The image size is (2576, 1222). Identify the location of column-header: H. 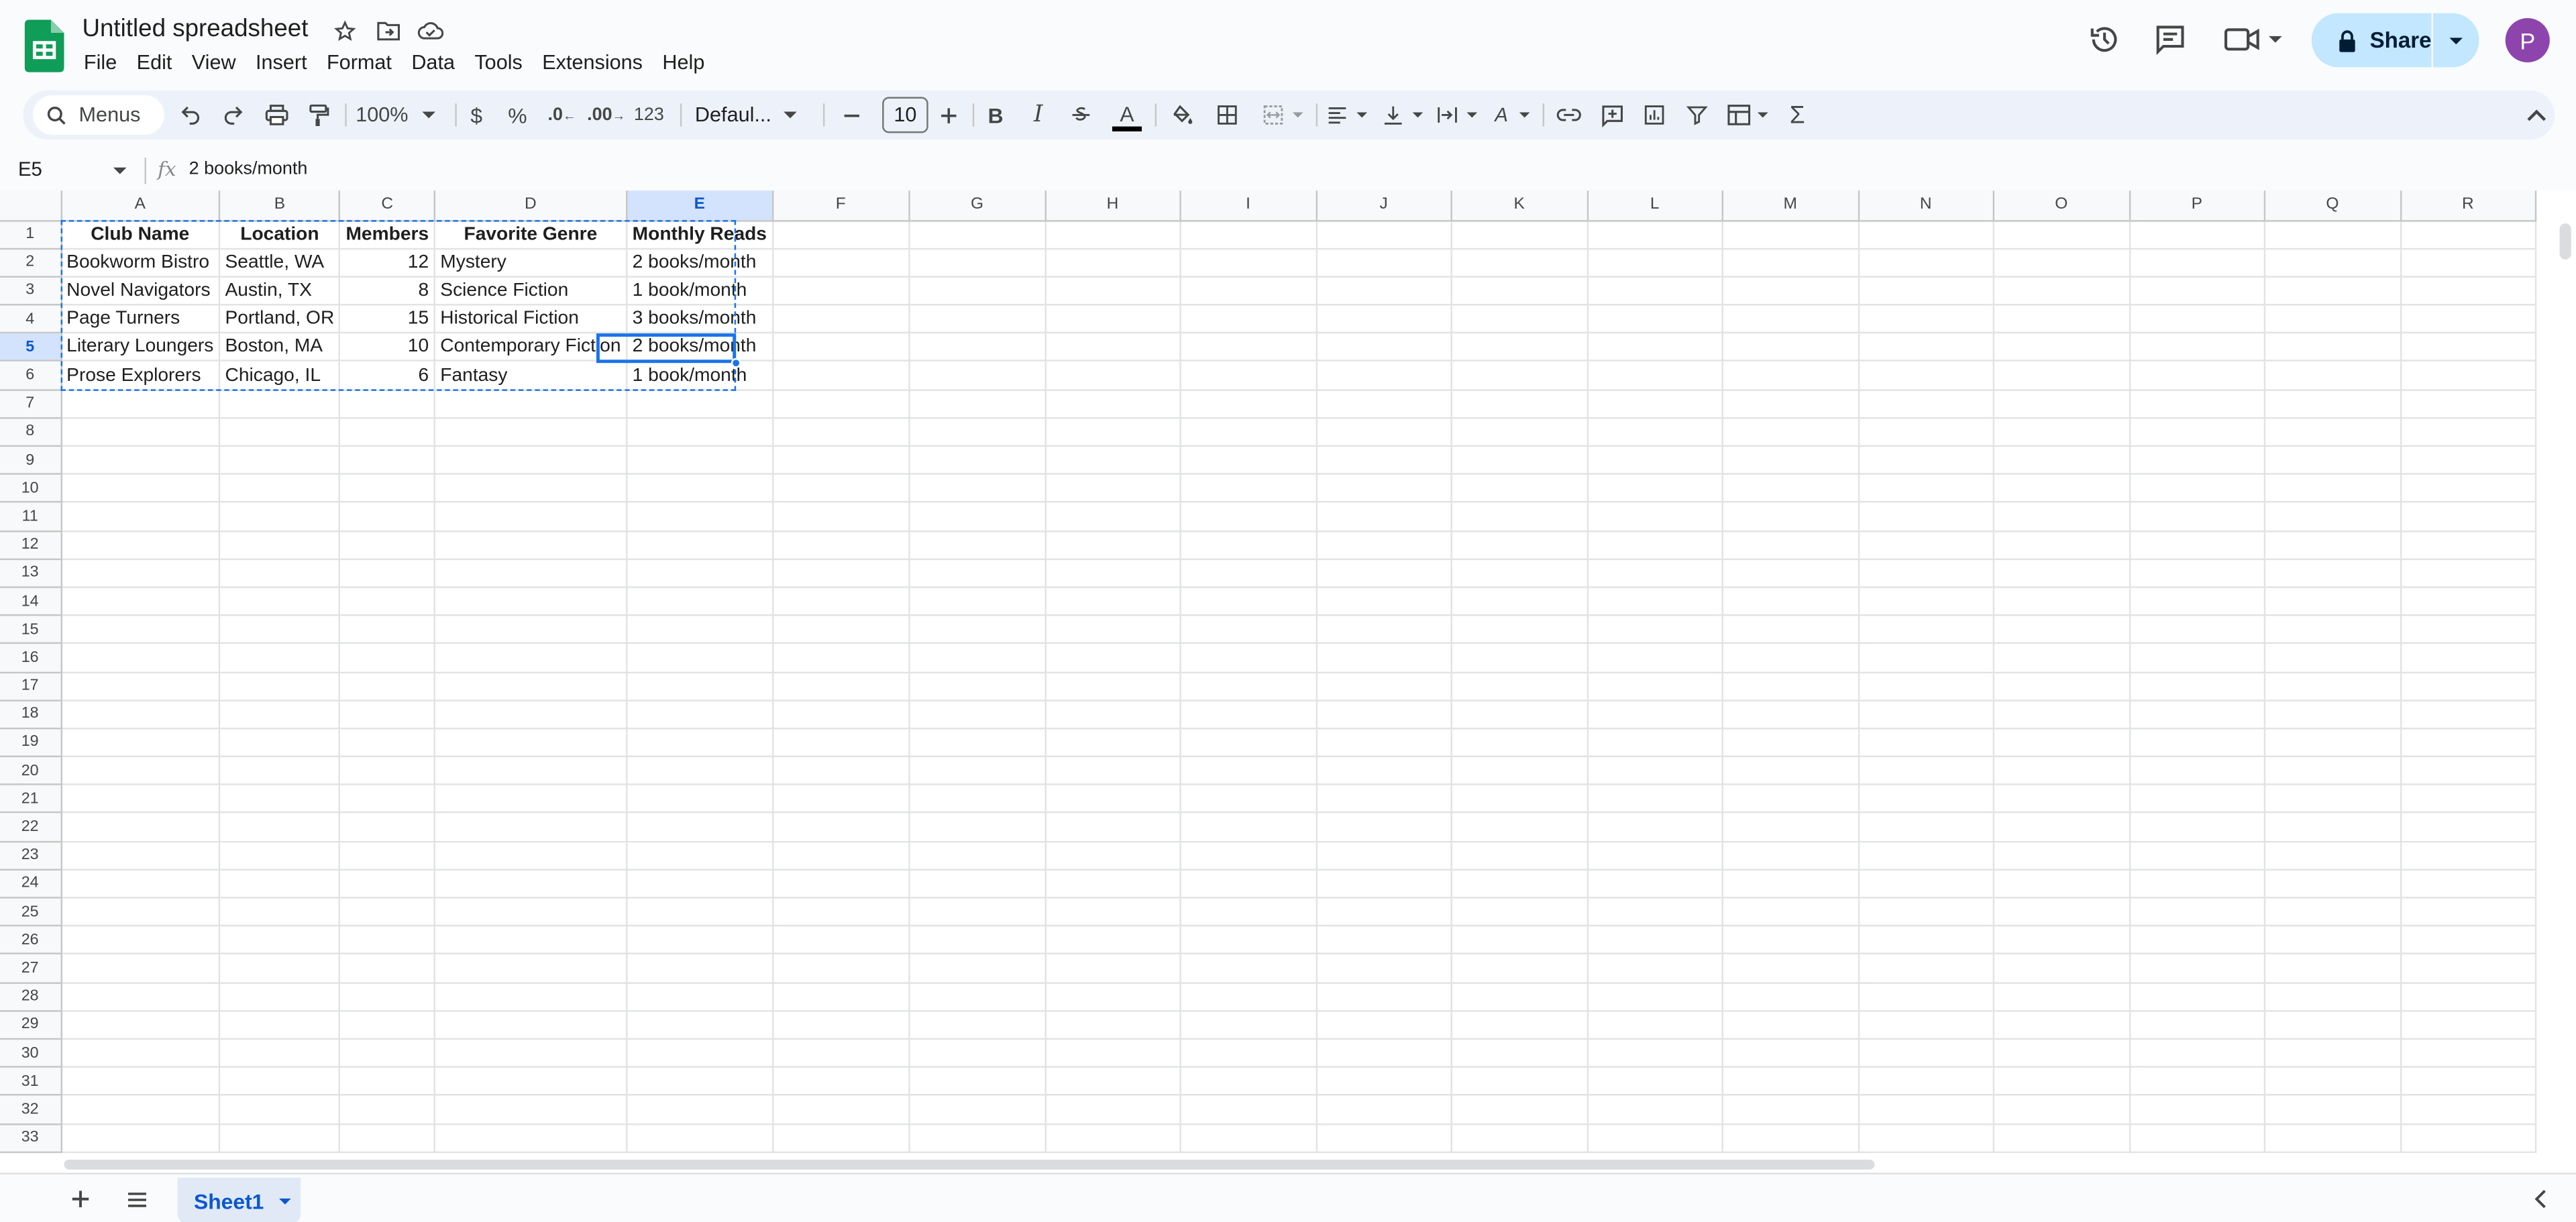
(1113, 205).